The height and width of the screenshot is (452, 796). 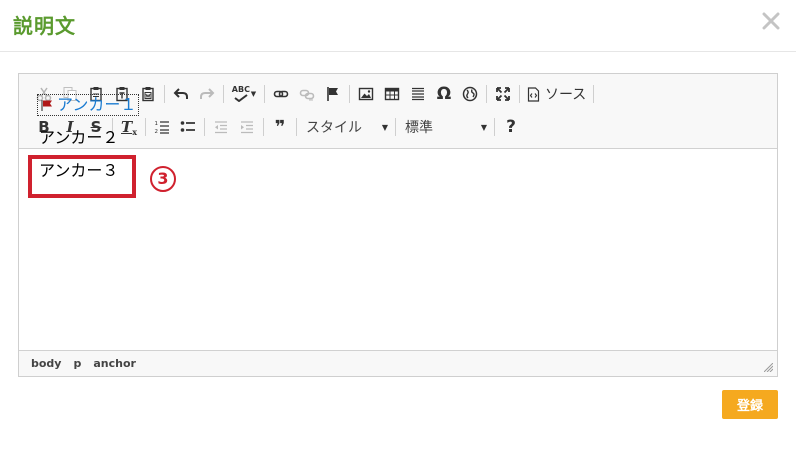 I want to click on anchor-1: アンカー１, so click(x=88, y=105).